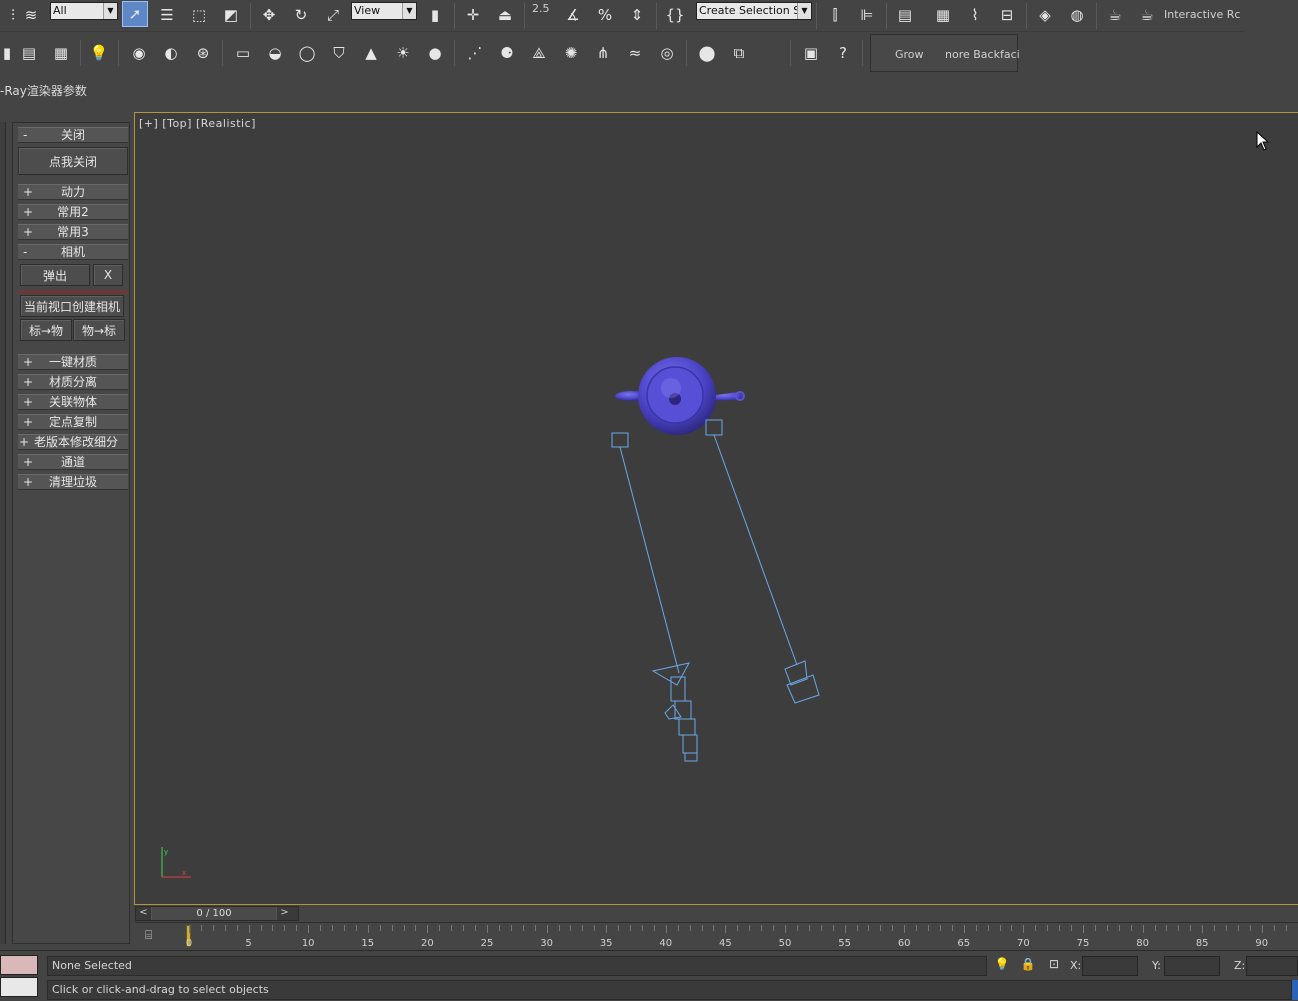 The image size is (1298, 1001). What do you see at coordinates (1045, 15) in the screenshot?
I see `material-editor-icon: ◈` at bounding box center [1045, 15].